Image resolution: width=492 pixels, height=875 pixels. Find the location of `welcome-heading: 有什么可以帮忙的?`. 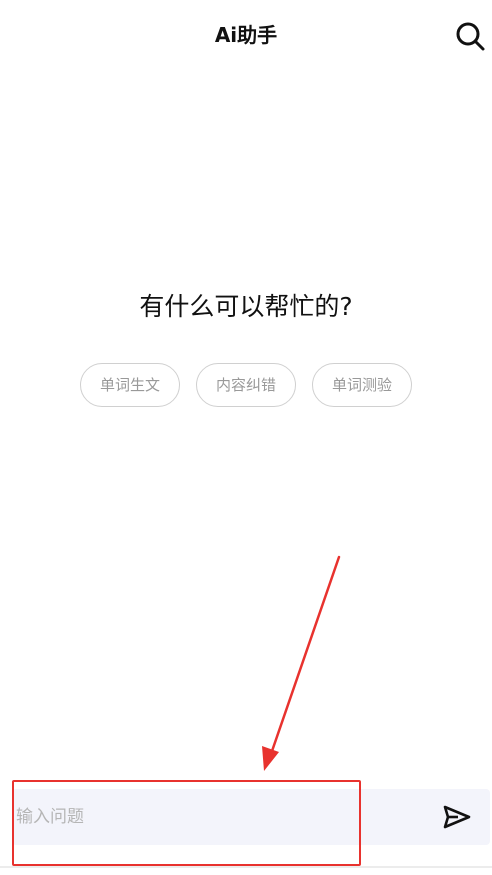

welcome-heading: 有什么可以帮忙的? is located at coordinates (246, 306).